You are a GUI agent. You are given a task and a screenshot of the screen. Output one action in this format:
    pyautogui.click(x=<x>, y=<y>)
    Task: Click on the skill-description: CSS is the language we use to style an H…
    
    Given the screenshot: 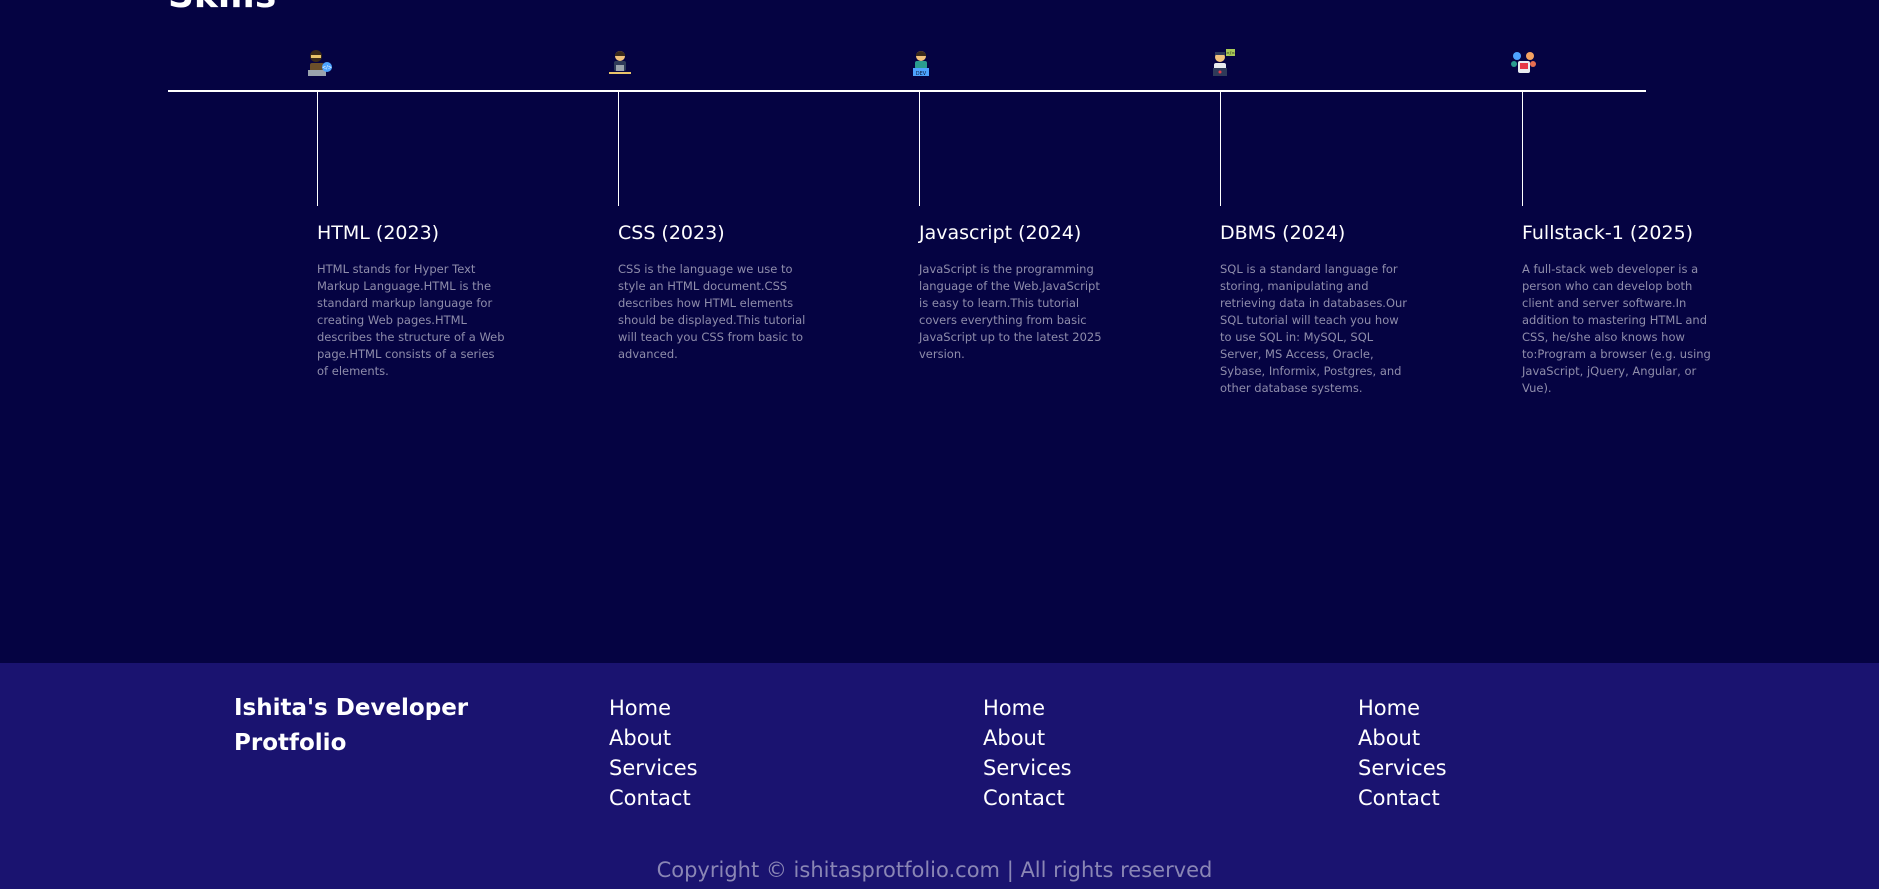 What is the action you would take?
    pyautogui.click(x=712, y=311)
    